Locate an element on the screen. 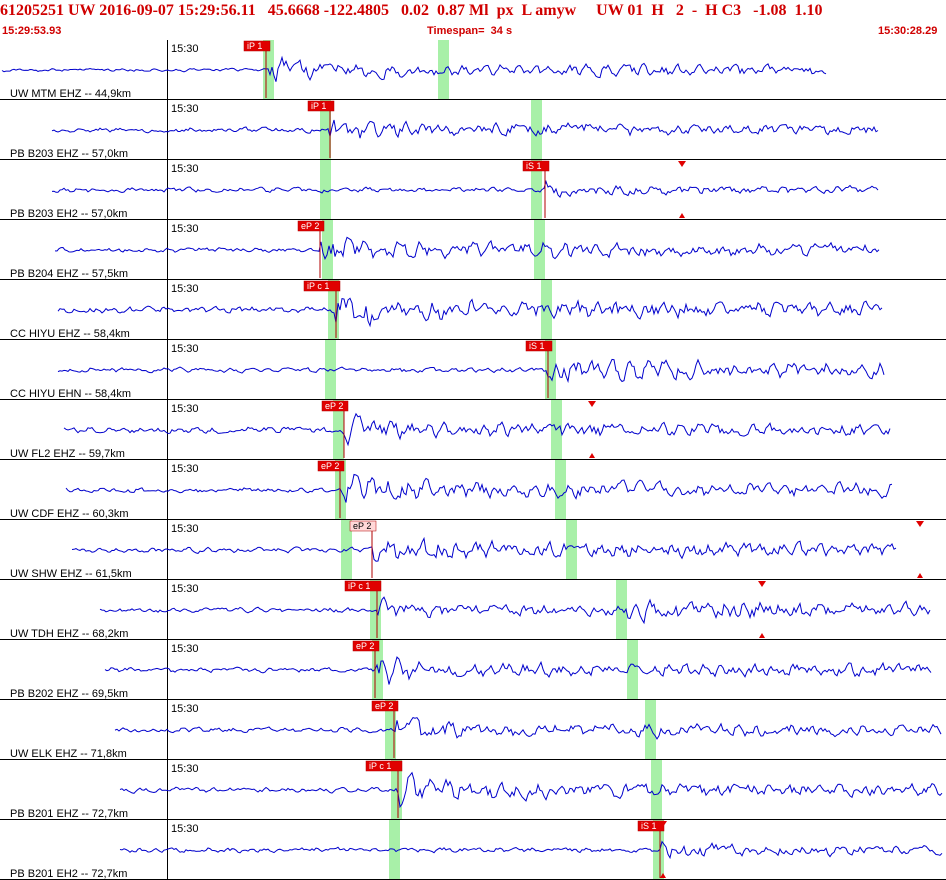  trace-row: 15:30 eP 2 UW CDF EHZ -- 60,3km is located at coordinates (473, 490).